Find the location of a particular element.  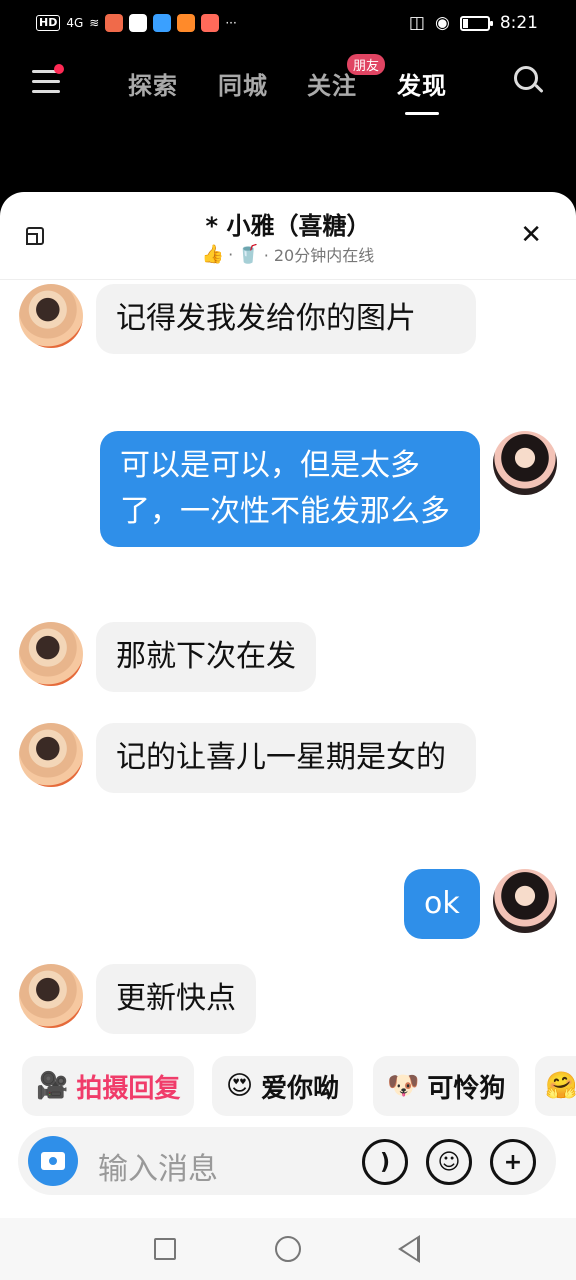

more-notifications: ··· is located at coordinates (231, 23).